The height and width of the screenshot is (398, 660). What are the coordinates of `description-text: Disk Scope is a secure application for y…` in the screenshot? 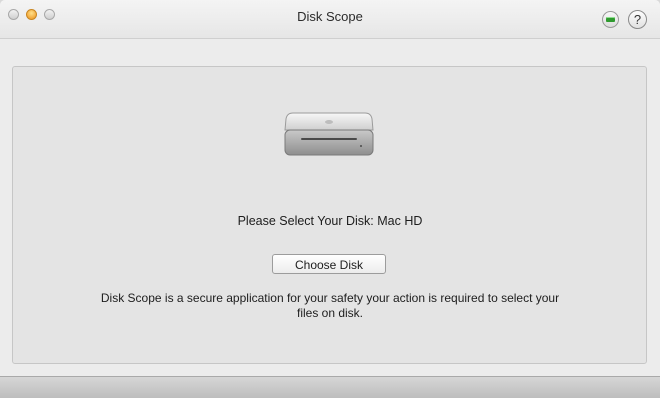 It's located at (330, 305).